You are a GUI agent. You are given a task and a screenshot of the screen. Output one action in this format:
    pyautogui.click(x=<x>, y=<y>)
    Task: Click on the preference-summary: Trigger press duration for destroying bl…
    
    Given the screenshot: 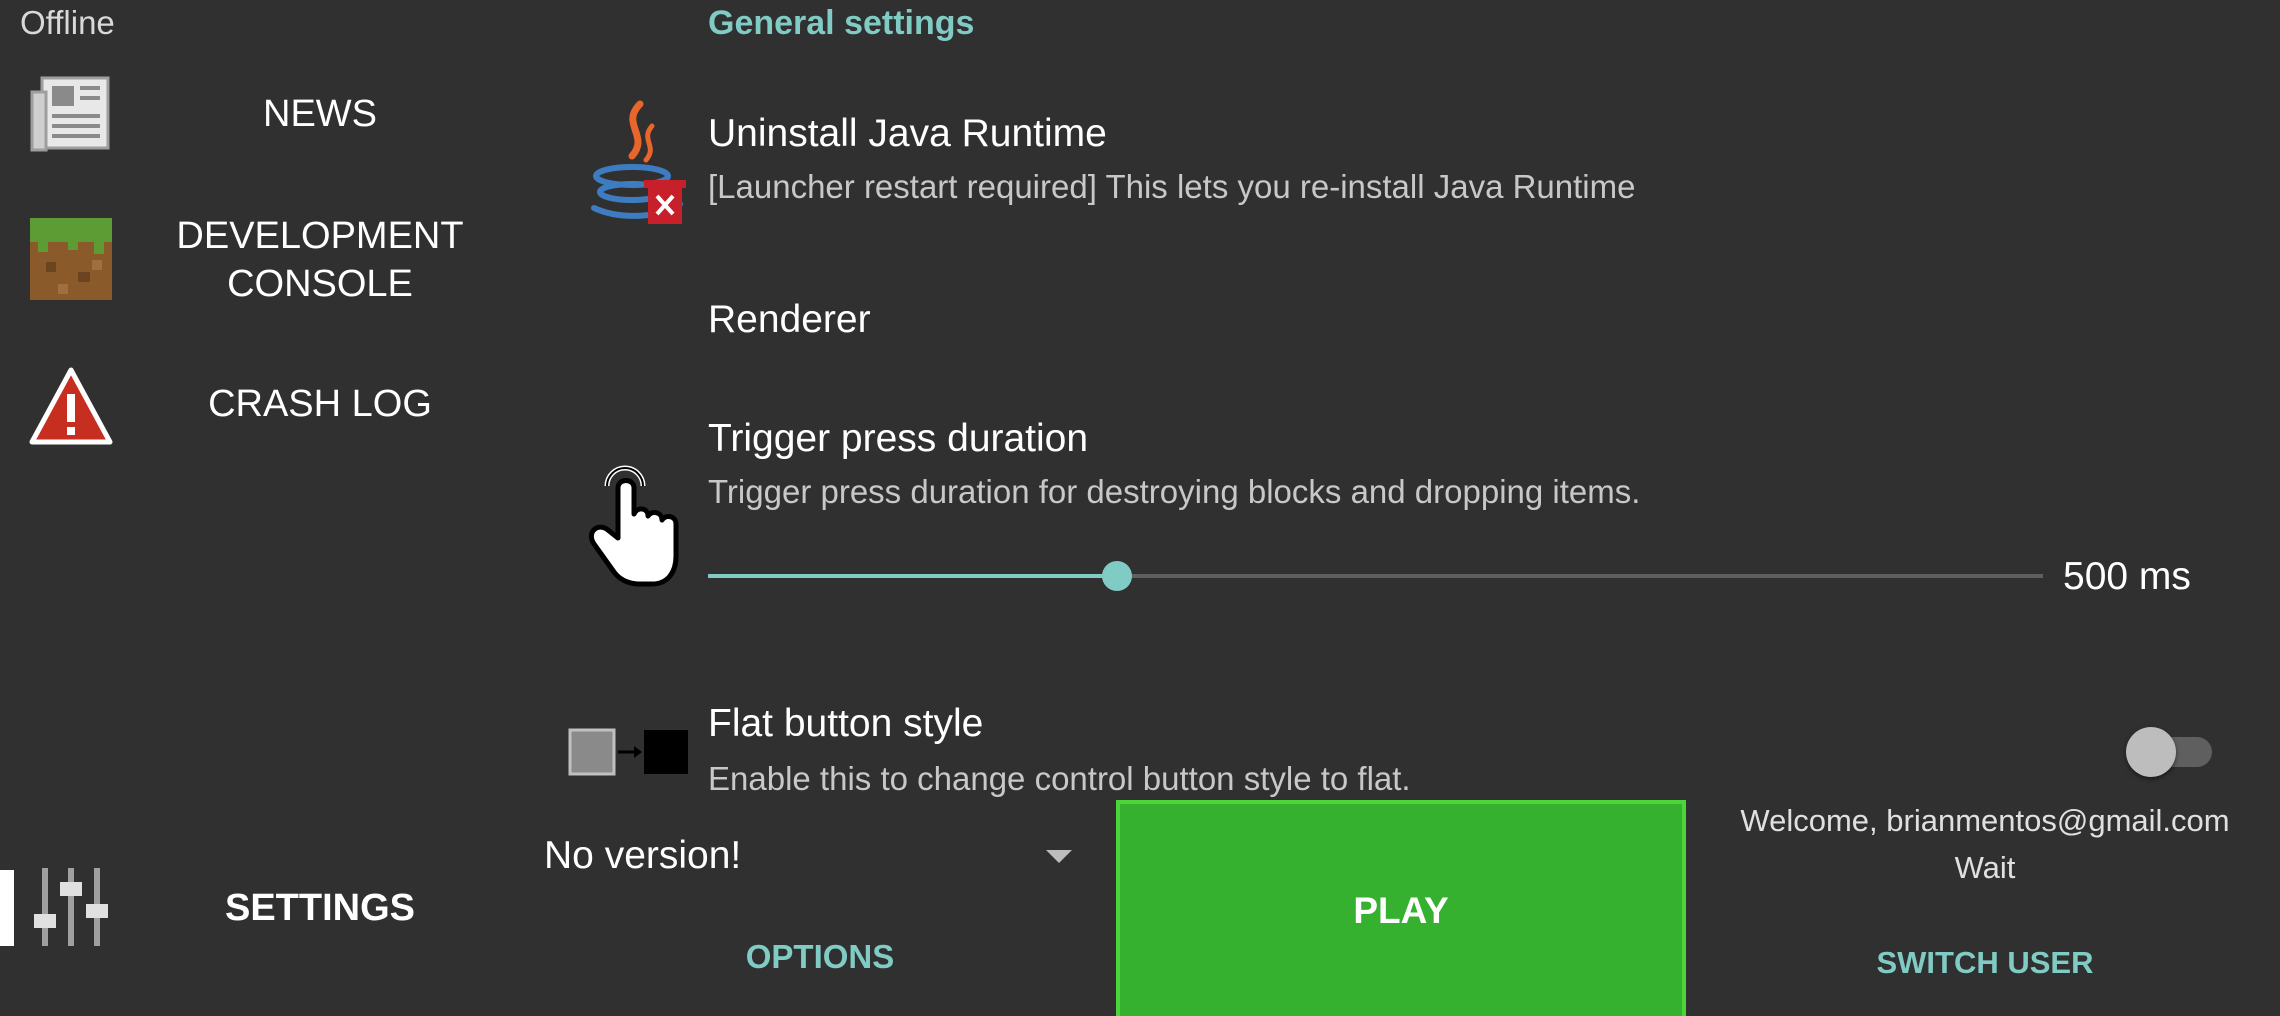 What is the action you would take?
    pyautogui.click(x=1174, y=491)
    